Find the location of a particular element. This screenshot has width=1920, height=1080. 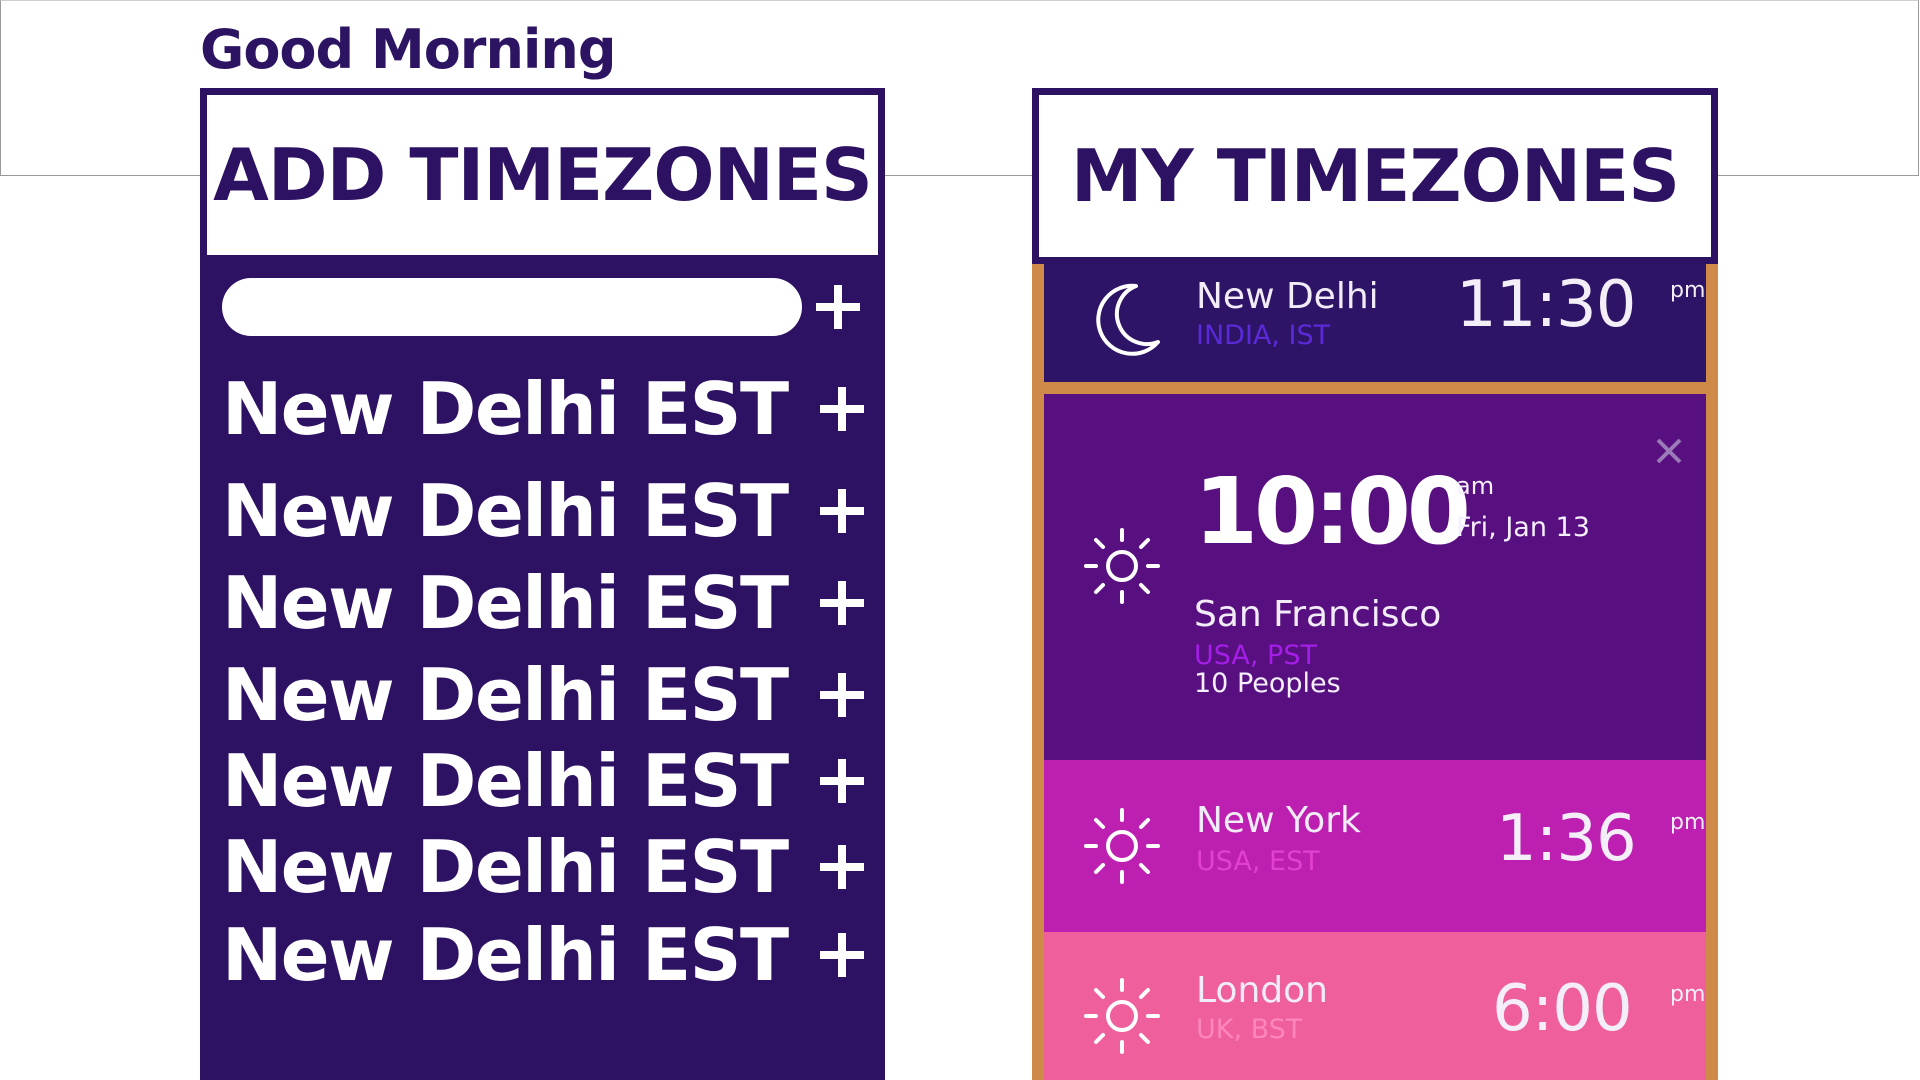

my-timezones-header: MY TIMEZONES is located at coordinates (1375, 176).